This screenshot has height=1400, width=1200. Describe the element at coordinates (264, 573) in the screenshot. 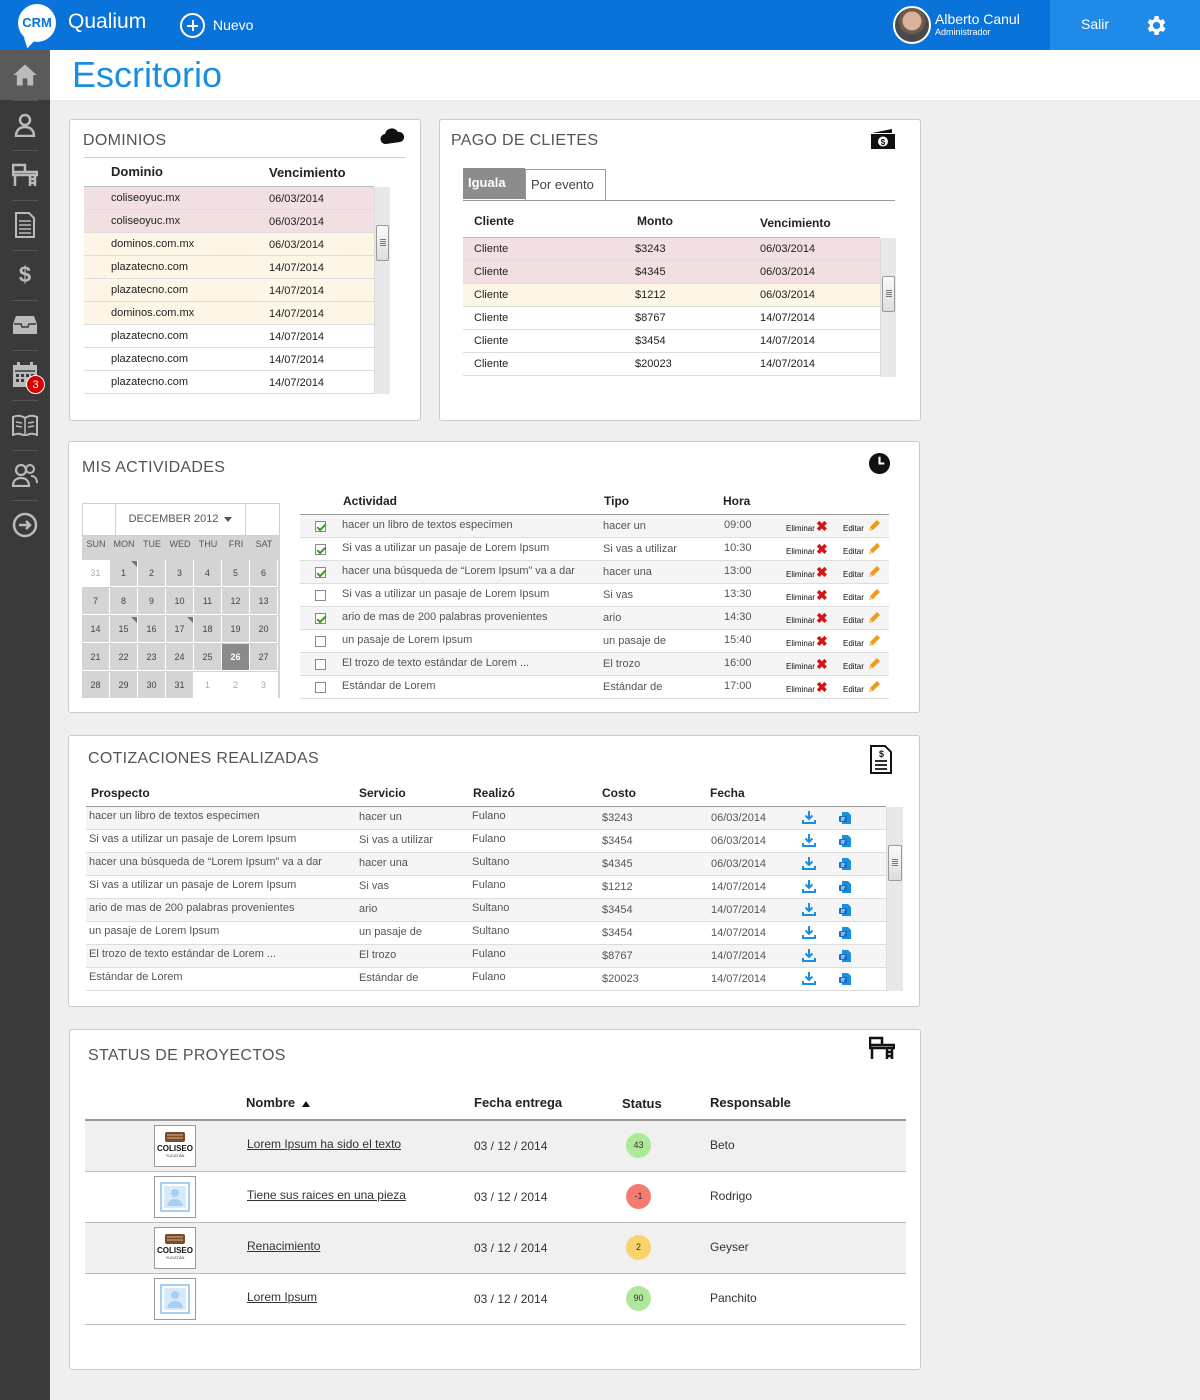

I see `calendar-day: 6` at that location.